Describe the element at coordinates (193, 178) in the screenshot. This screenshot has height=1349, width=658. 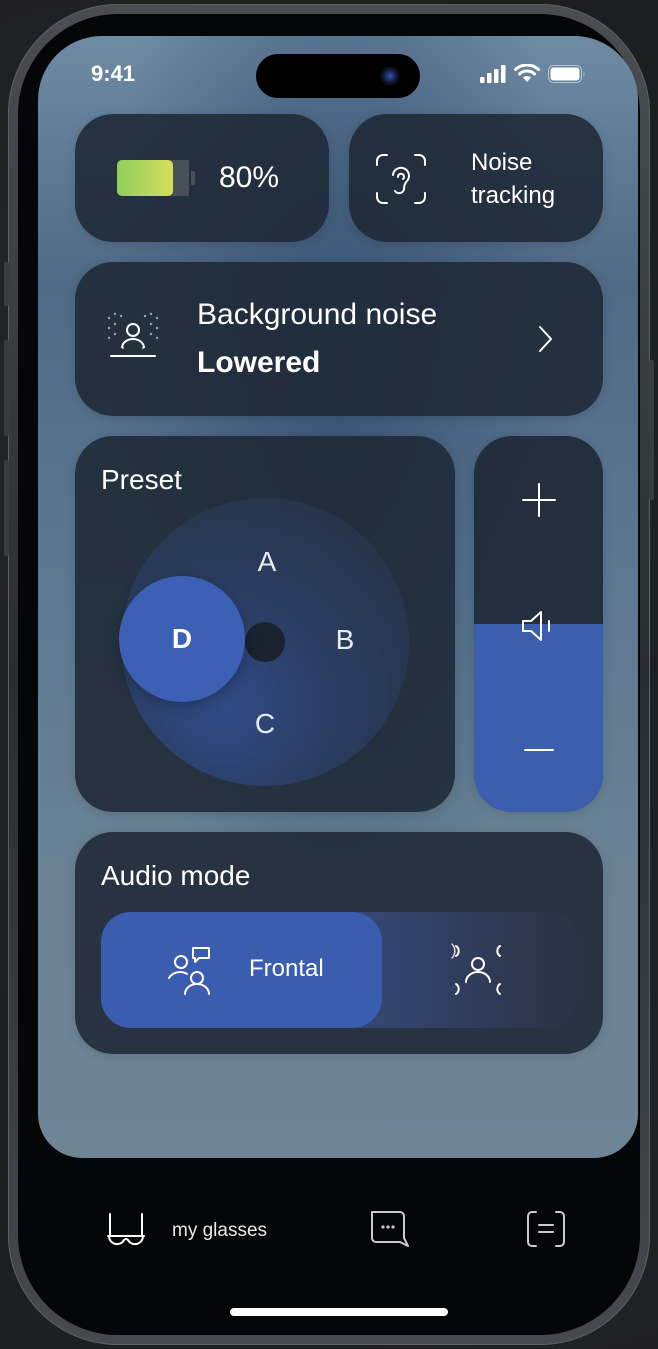
I see `battery-tip` at that location.